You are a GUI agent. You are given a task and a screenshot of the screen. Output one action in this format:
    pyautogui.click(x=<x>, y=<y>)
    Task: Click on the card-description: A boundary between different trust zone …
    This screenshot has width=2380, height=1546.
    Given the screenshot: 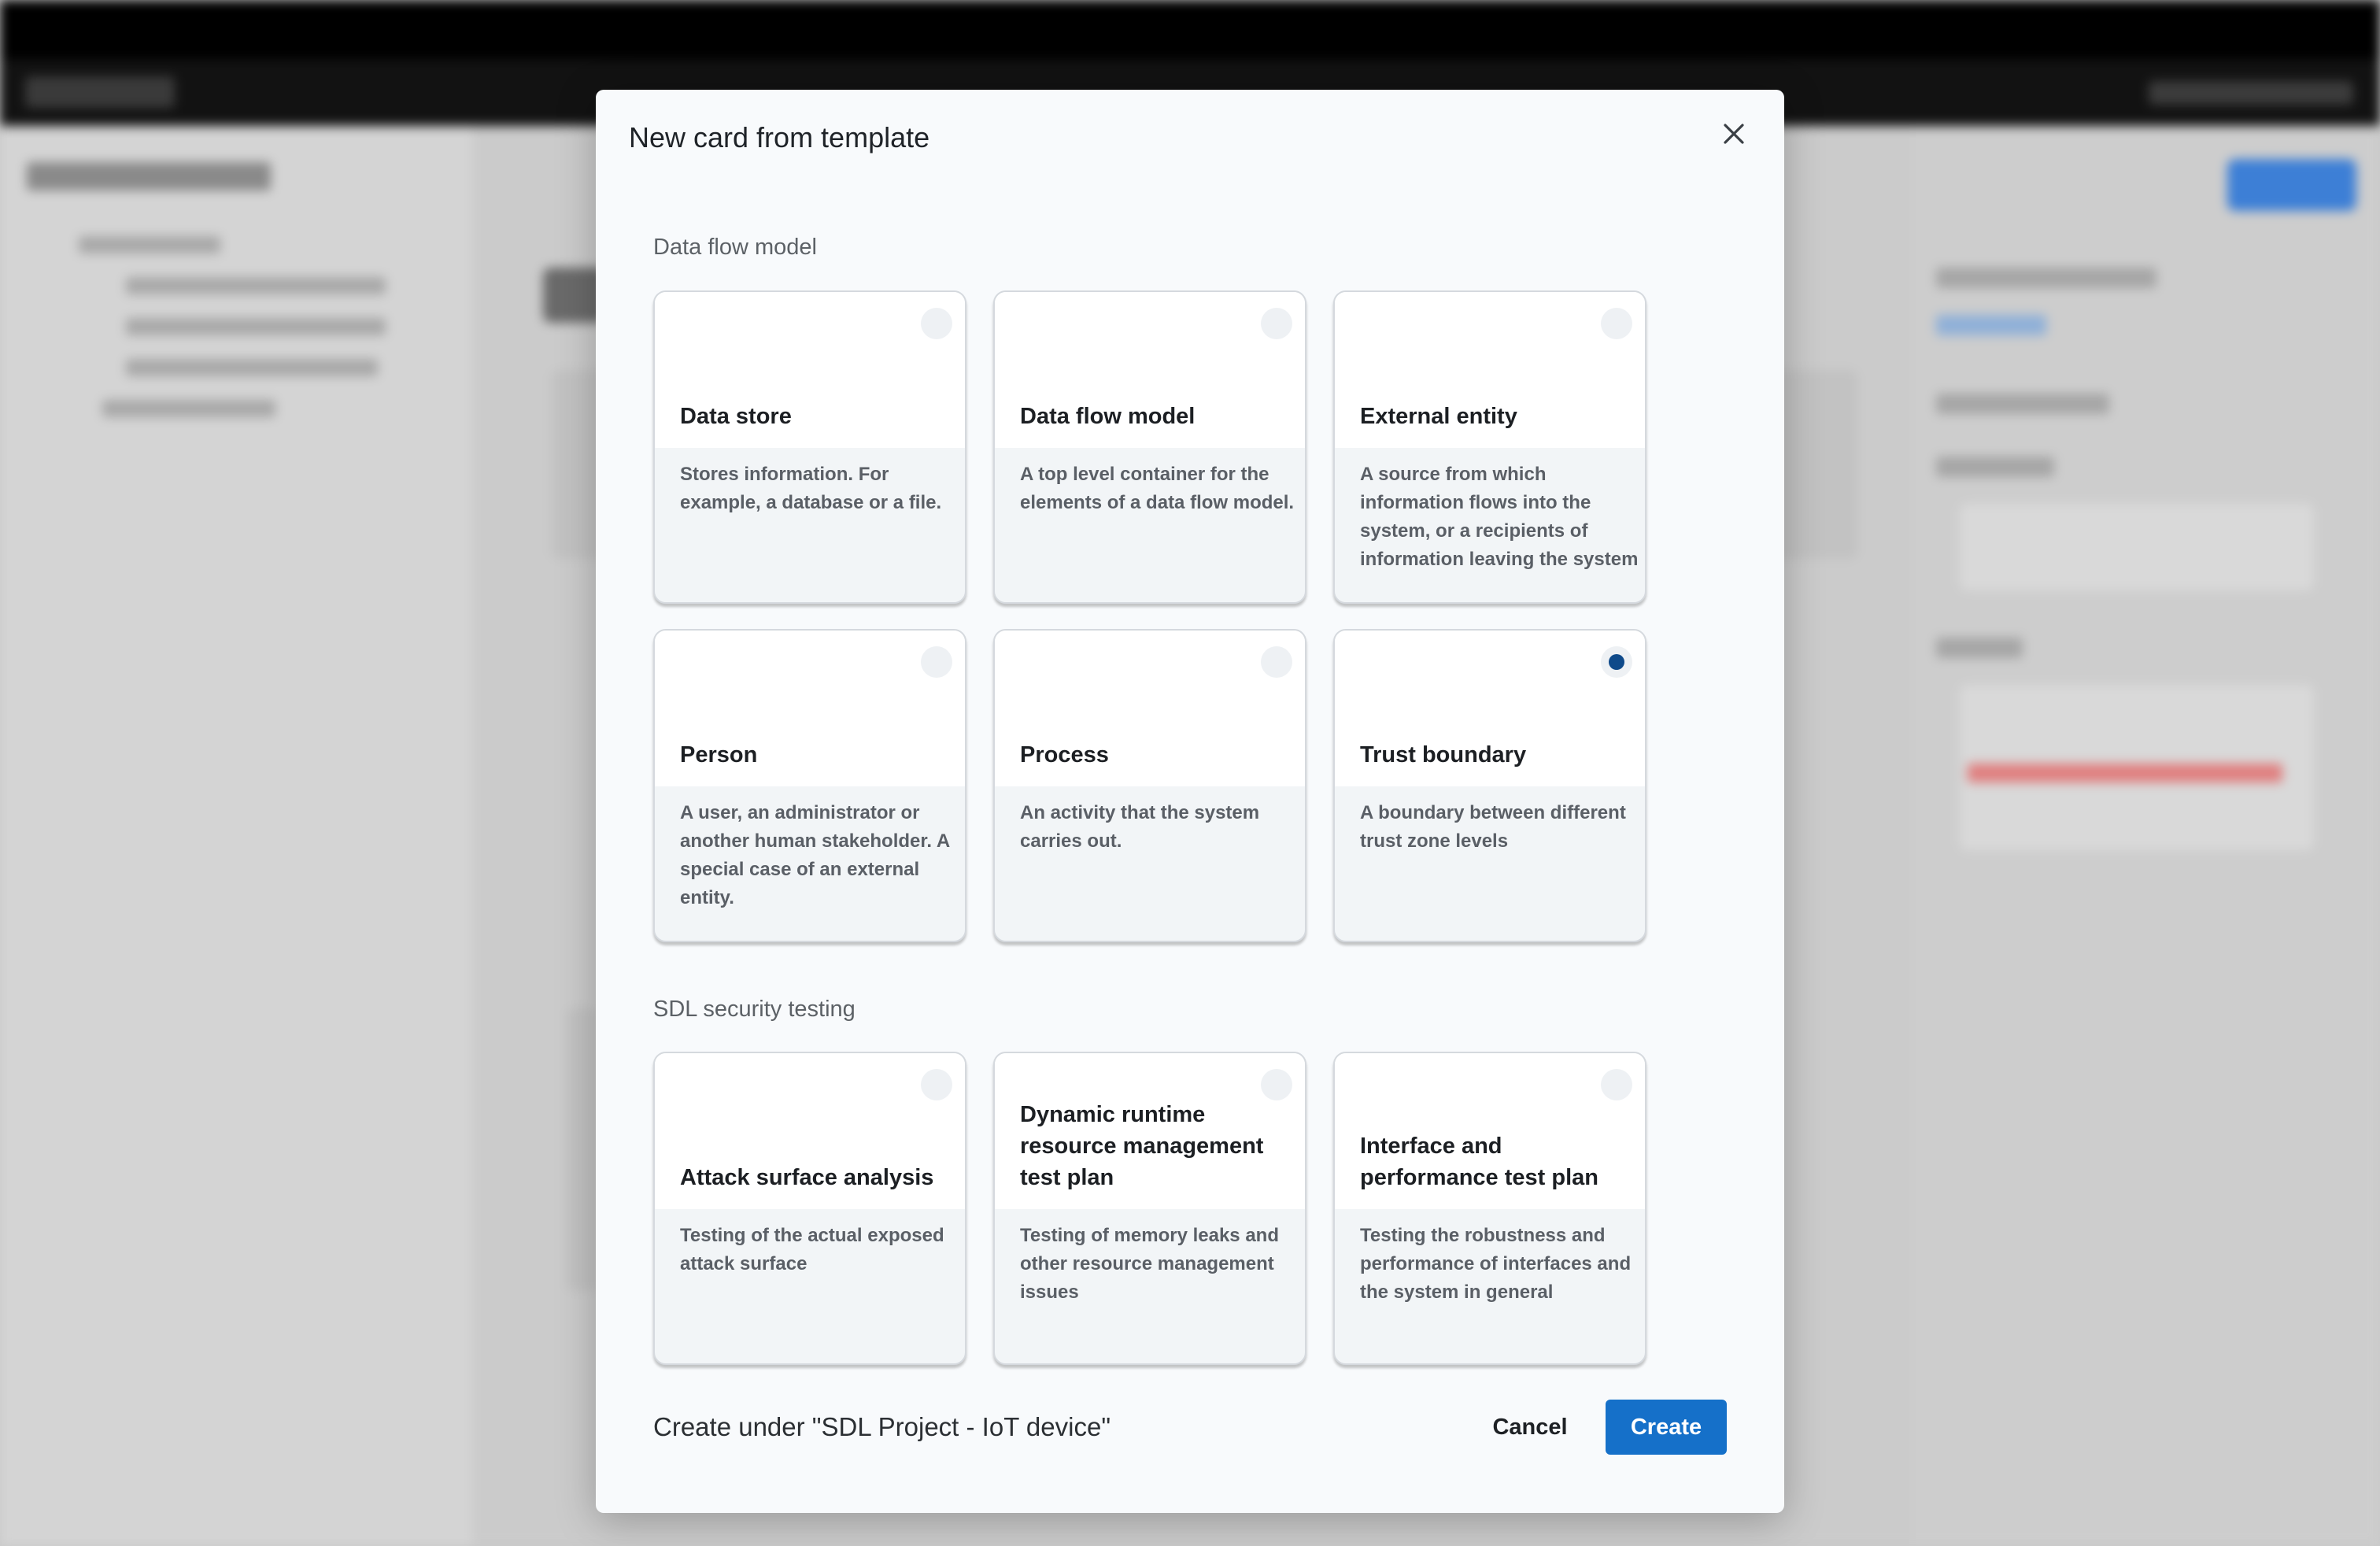 What is the action you would take?
    pyautogui.click(x=1493, y=827)
    